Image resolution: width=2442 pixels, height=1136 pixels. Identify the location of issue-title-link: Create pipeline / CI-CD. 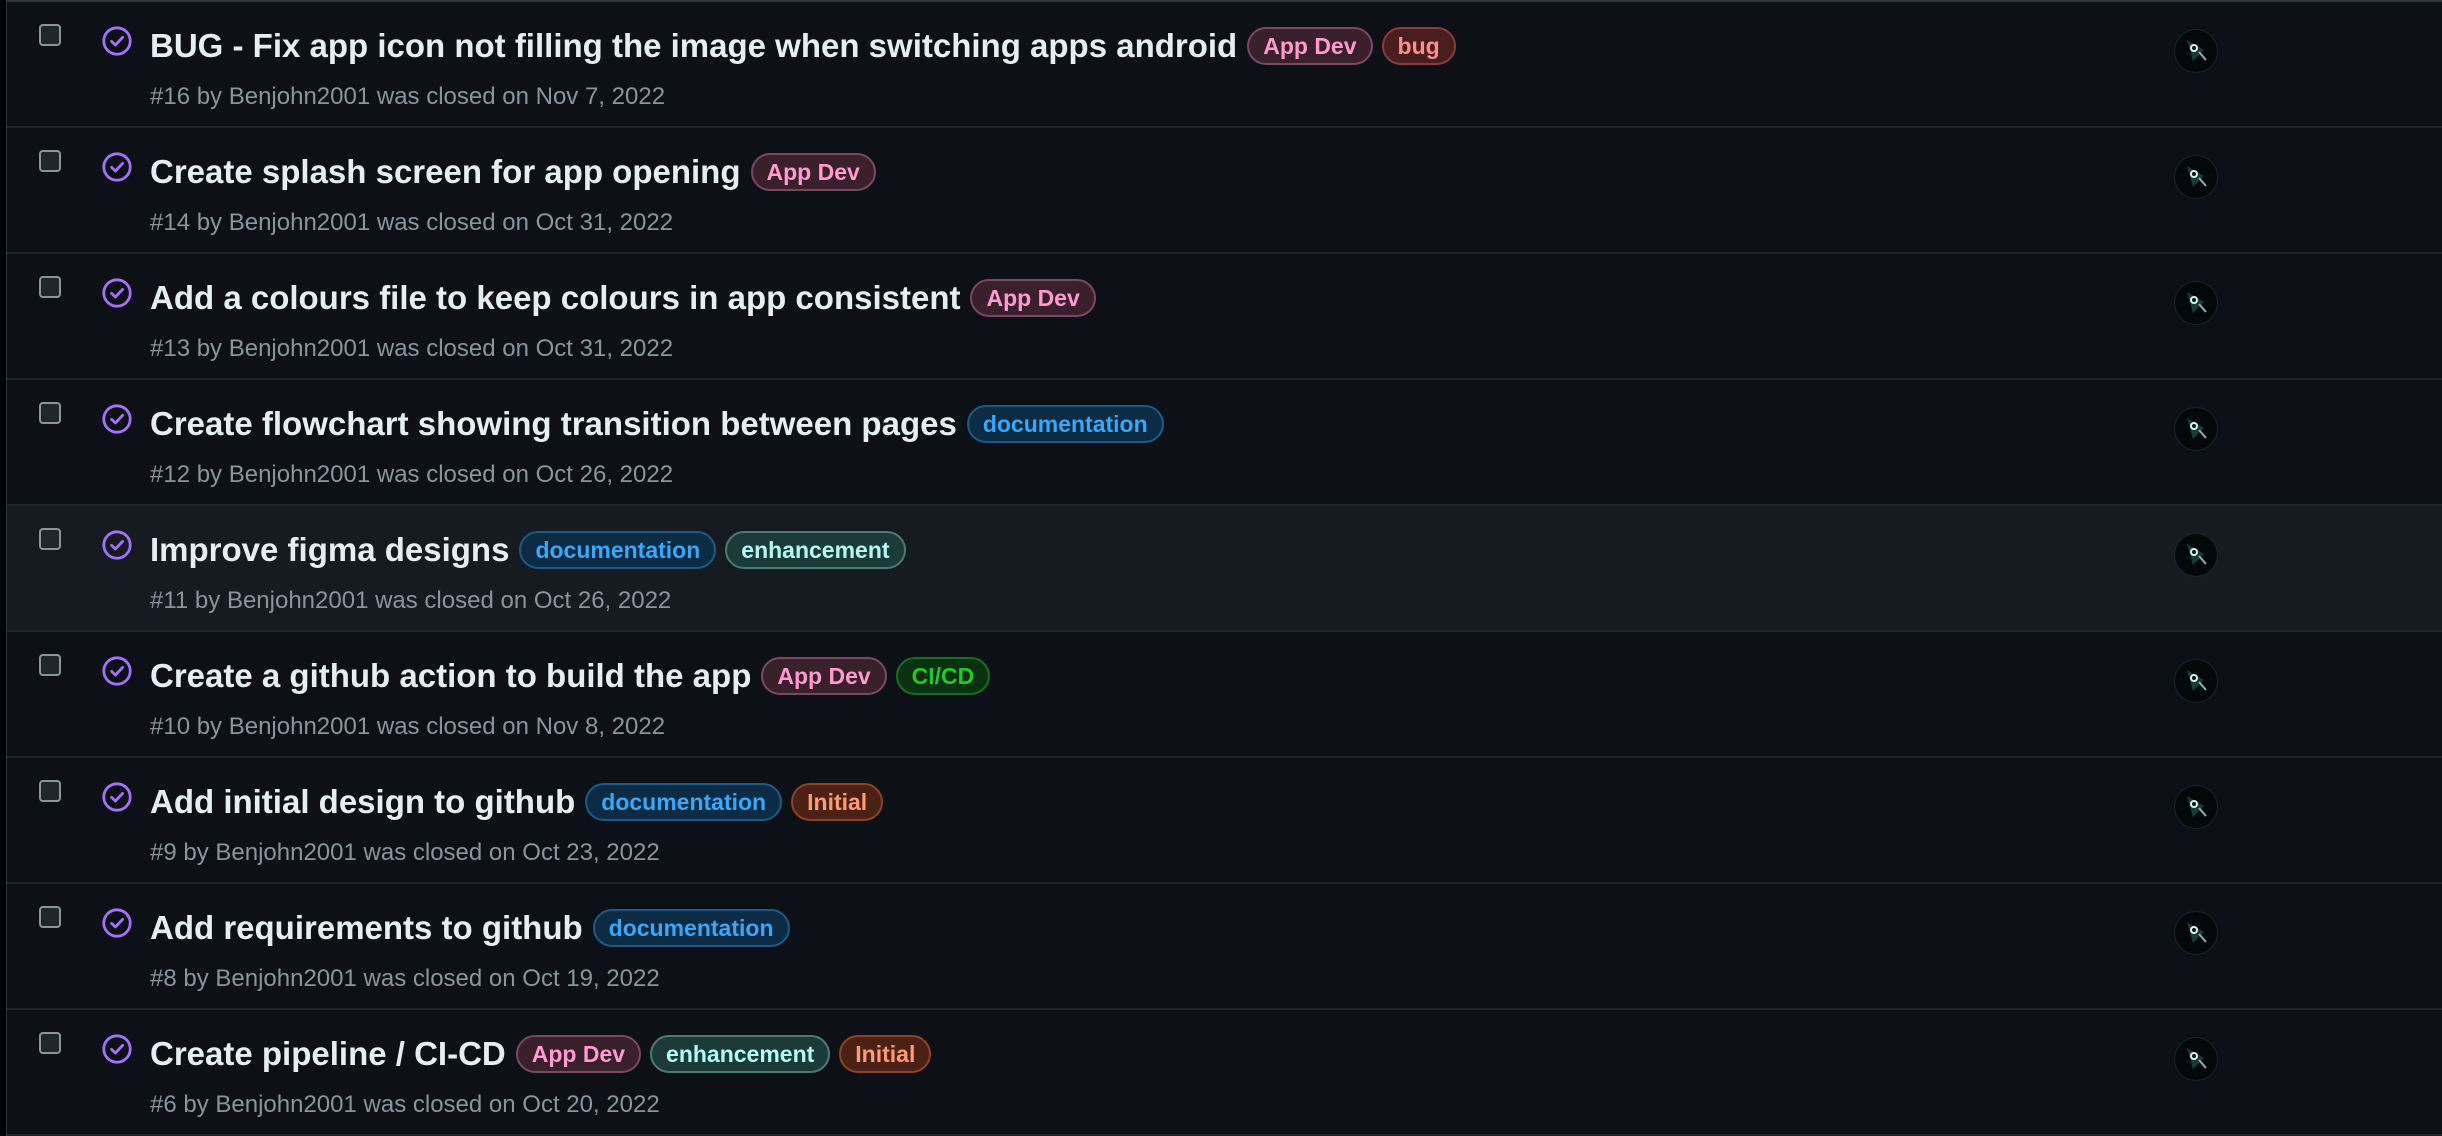
(328, 1054).